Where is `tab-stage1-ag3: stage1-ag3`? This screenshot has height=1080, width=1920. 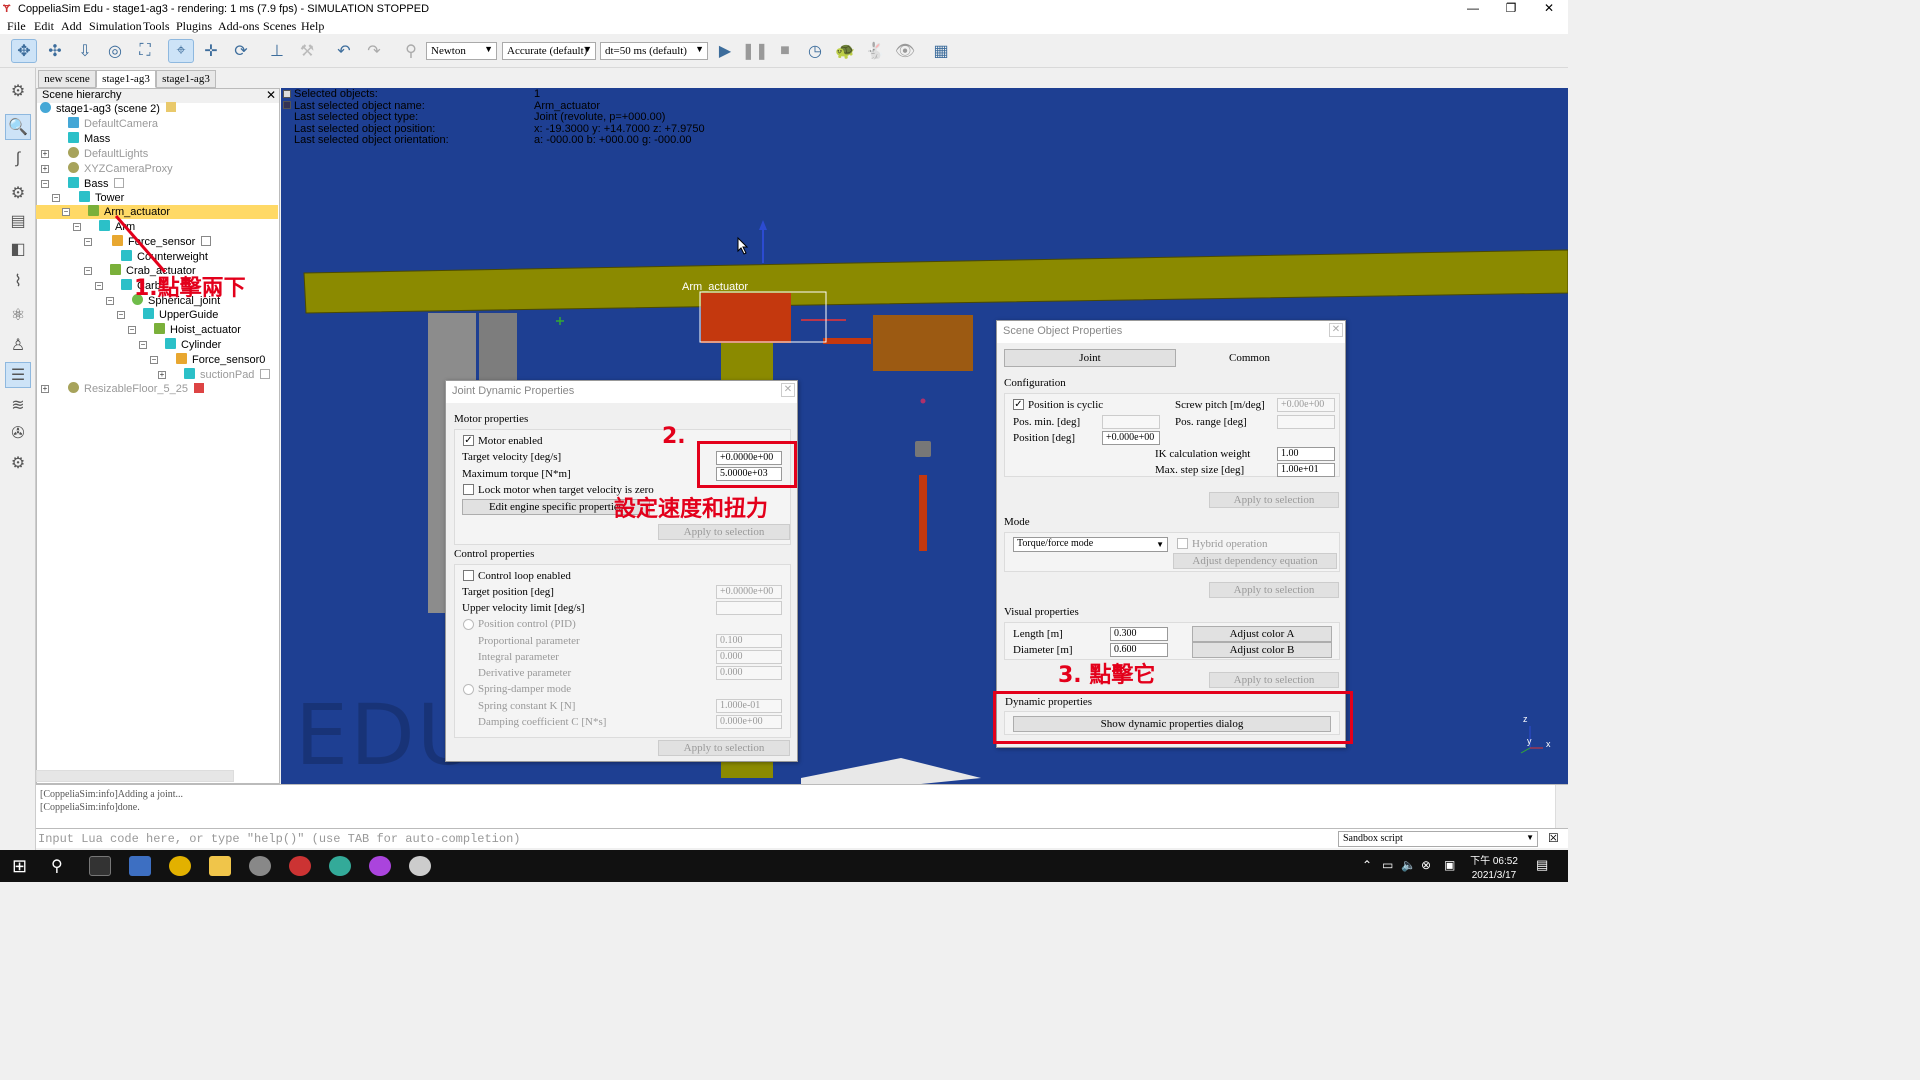 tab-stage1-ag3: stage1-ag3 is located at coordinates (186, 79).